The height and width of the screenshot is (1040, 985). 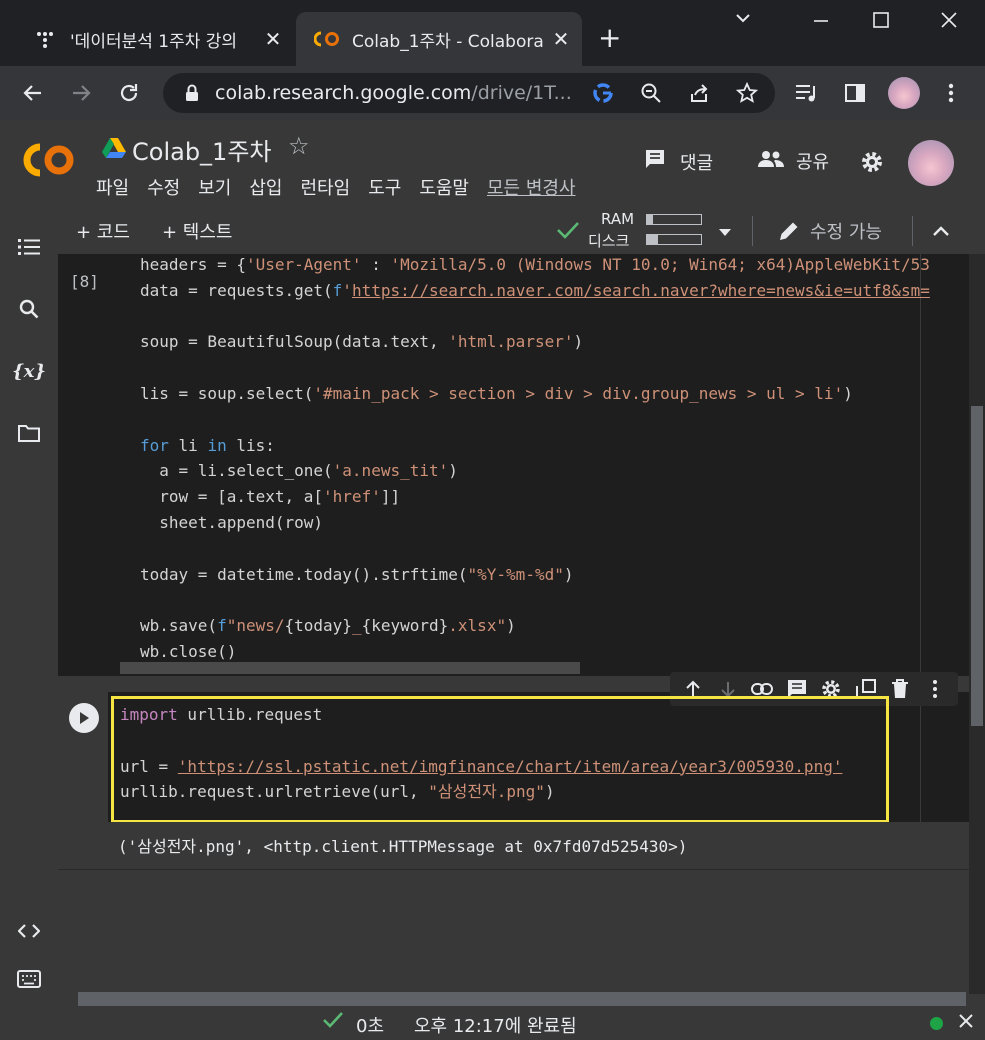 I want to click on comment-icon, so click(x=655, y=161).